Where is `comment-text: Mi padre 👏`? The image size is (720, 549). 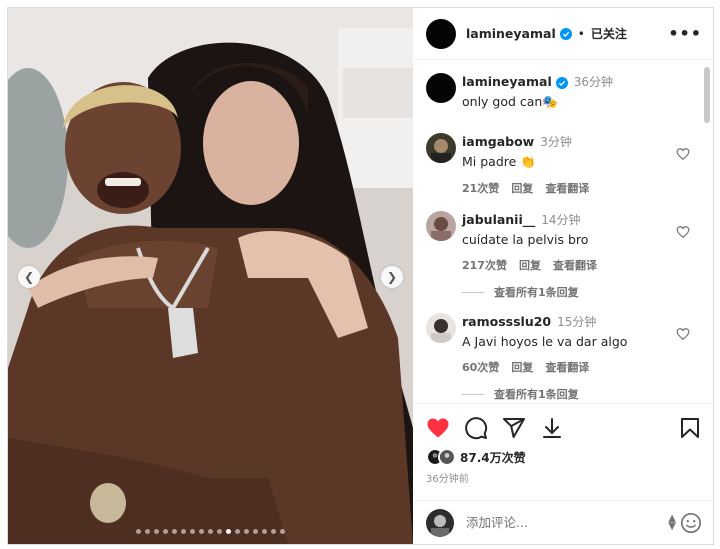 comment-text: Mi padre 👏 is located at coordinates (499, 161).